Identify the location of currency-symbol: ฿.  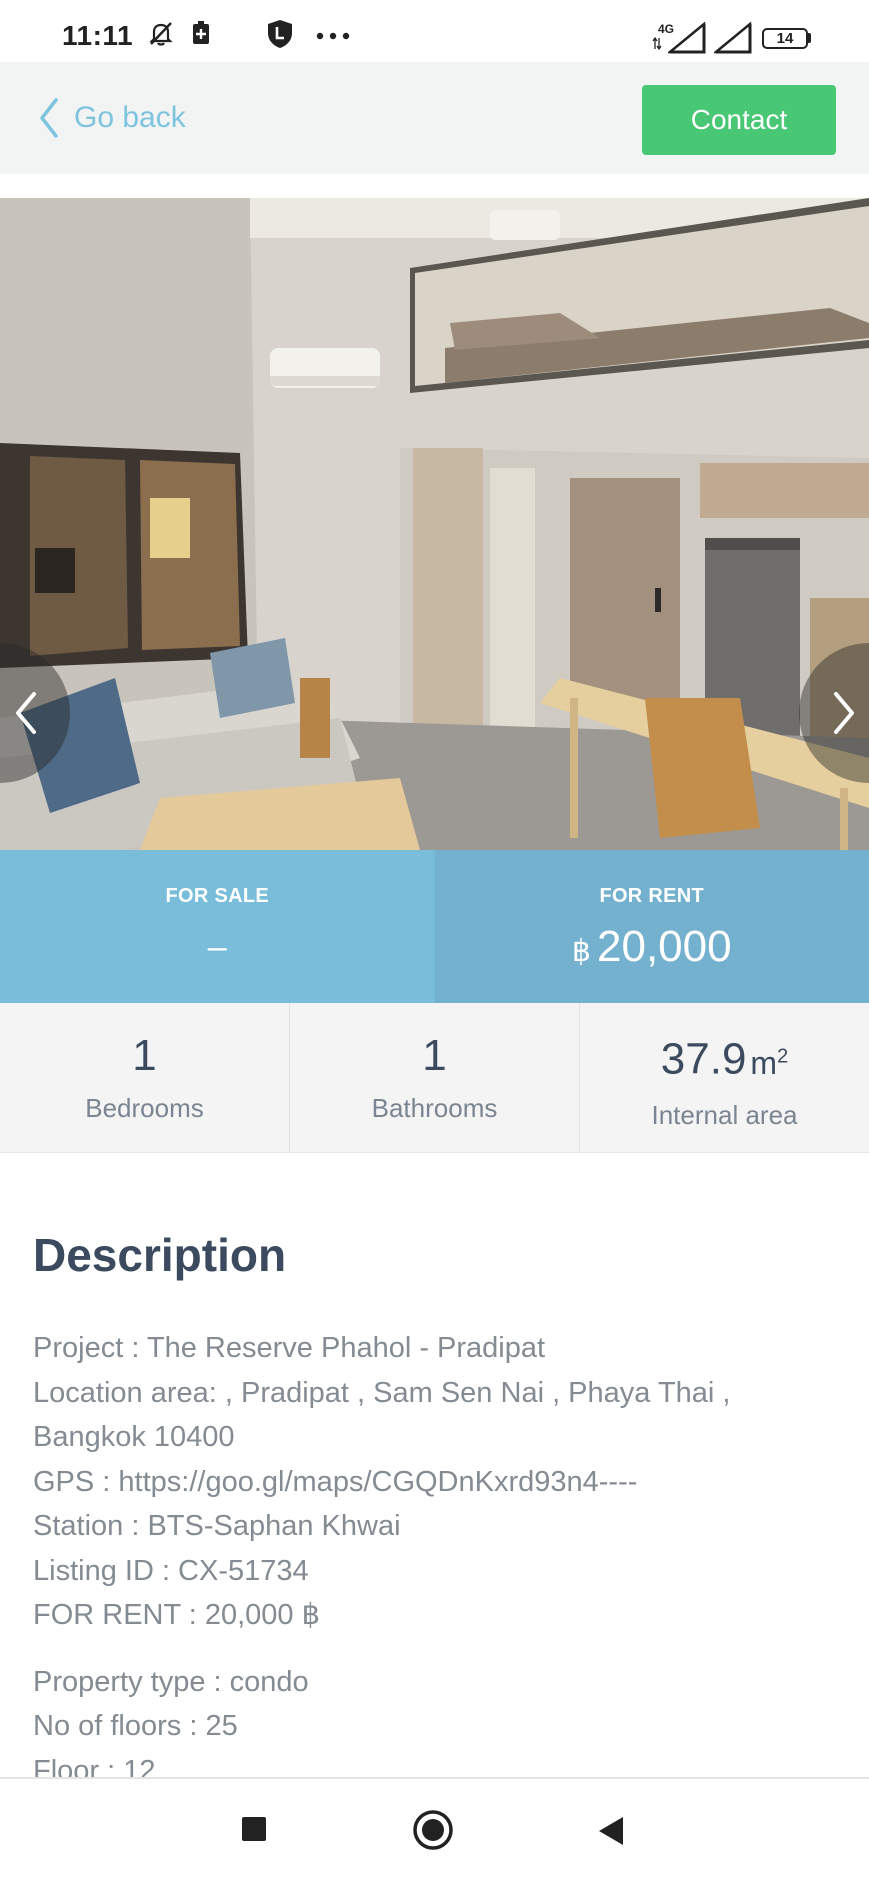
(581, 951).